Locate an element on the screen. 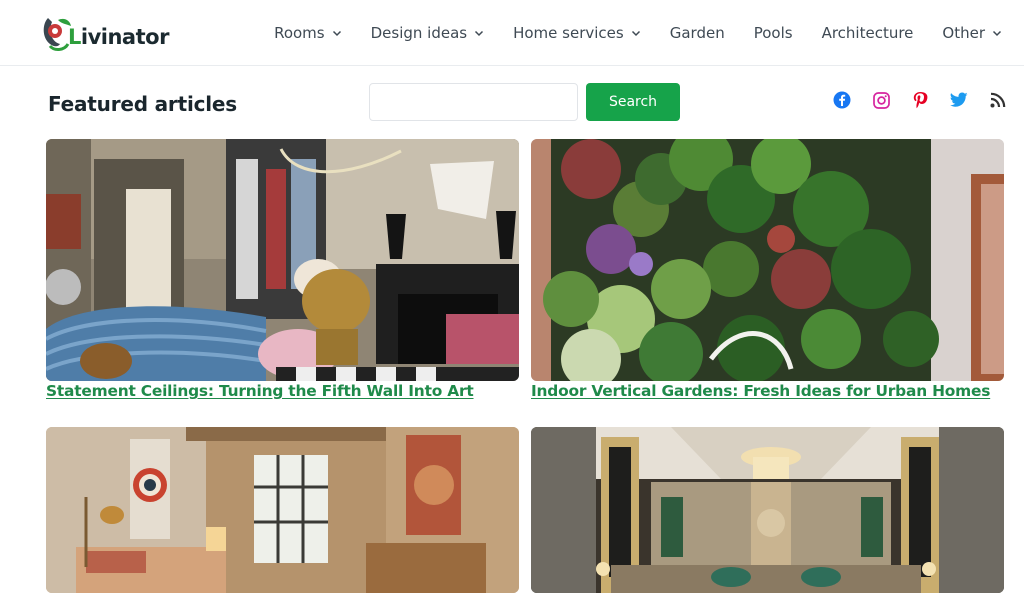  site-logo: Livinator is located at coordinates (104, 33).